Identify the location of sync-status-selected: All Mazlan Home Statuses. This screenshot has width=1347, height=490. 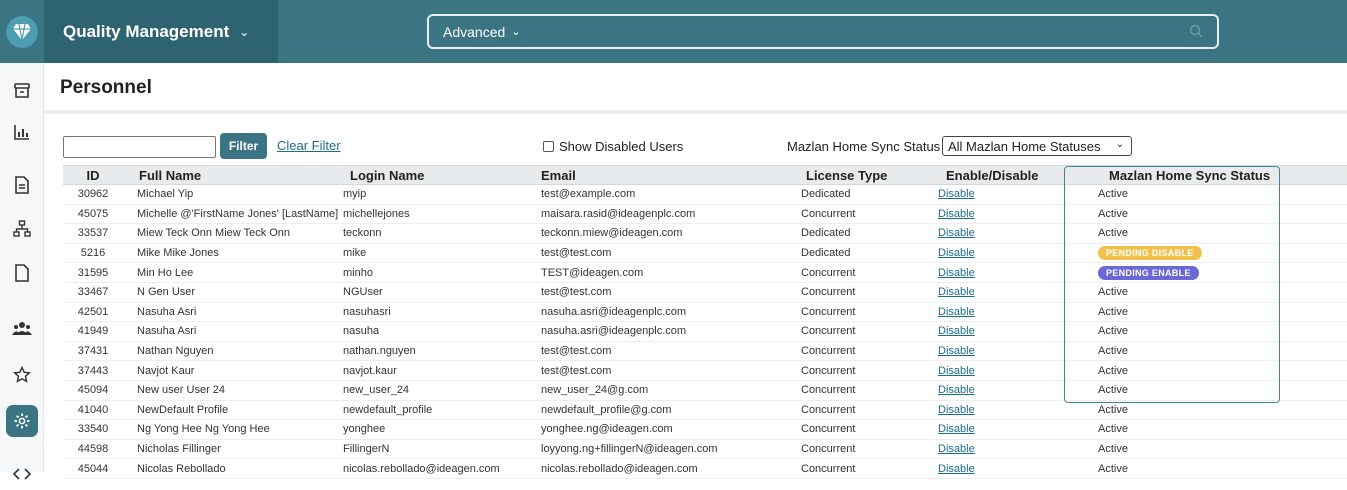
(1024, 146).